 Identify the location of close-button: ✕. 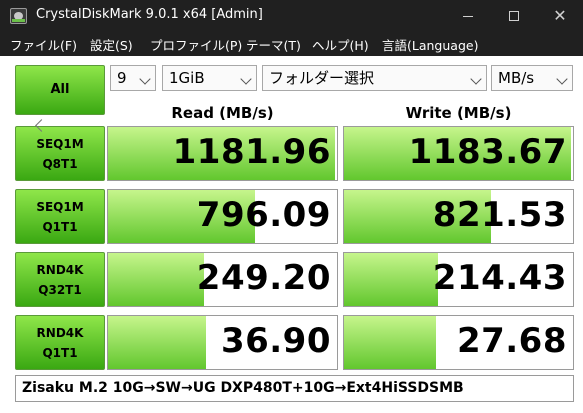
(560, 16).